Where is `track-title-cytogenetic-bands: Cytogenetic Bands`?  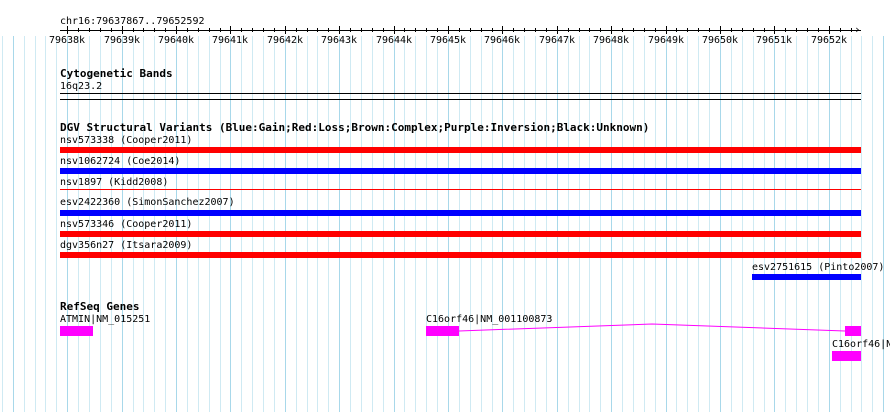 track-title-cytogenetic-bands: Cytogenetic Bands is located at coordinates (116, 73).